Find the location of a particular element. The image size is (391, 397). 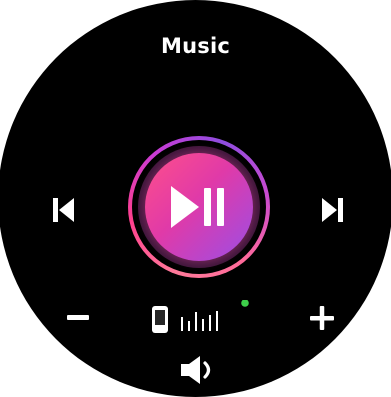

play-pause-glow is located at coordinates (199, 207).